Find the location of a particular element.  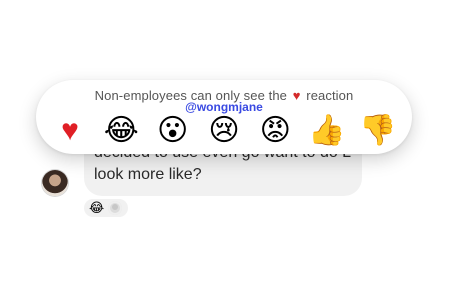

sender-avatar is located at coordinates (55, 183).